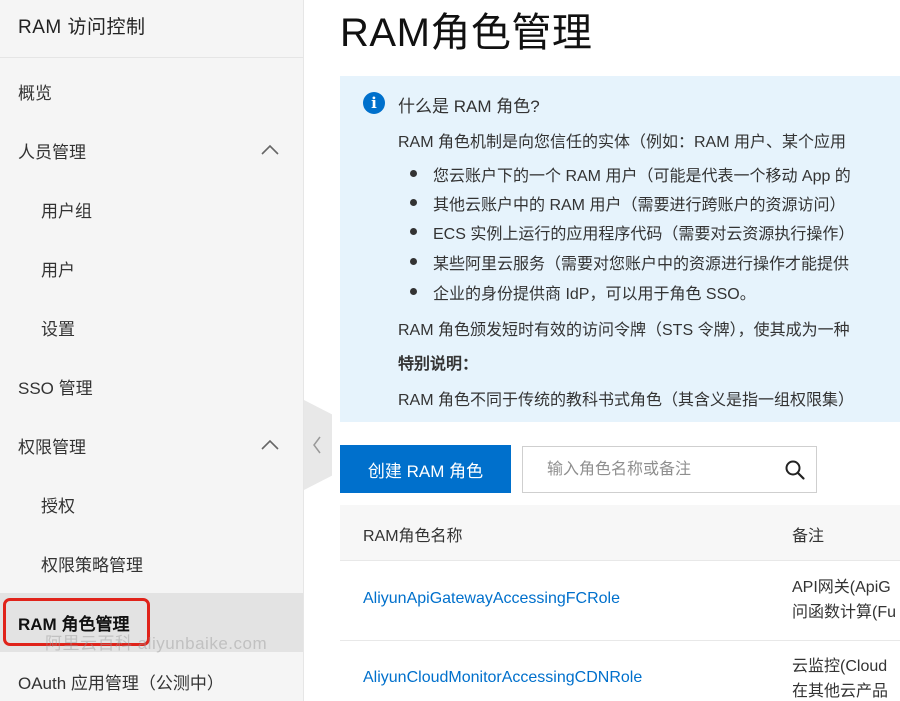  What do you see at coordinates (844, 612) in the screenshot?
I see `role-note-line: 问函数计算(Fu` at bounding box center [844, 612].